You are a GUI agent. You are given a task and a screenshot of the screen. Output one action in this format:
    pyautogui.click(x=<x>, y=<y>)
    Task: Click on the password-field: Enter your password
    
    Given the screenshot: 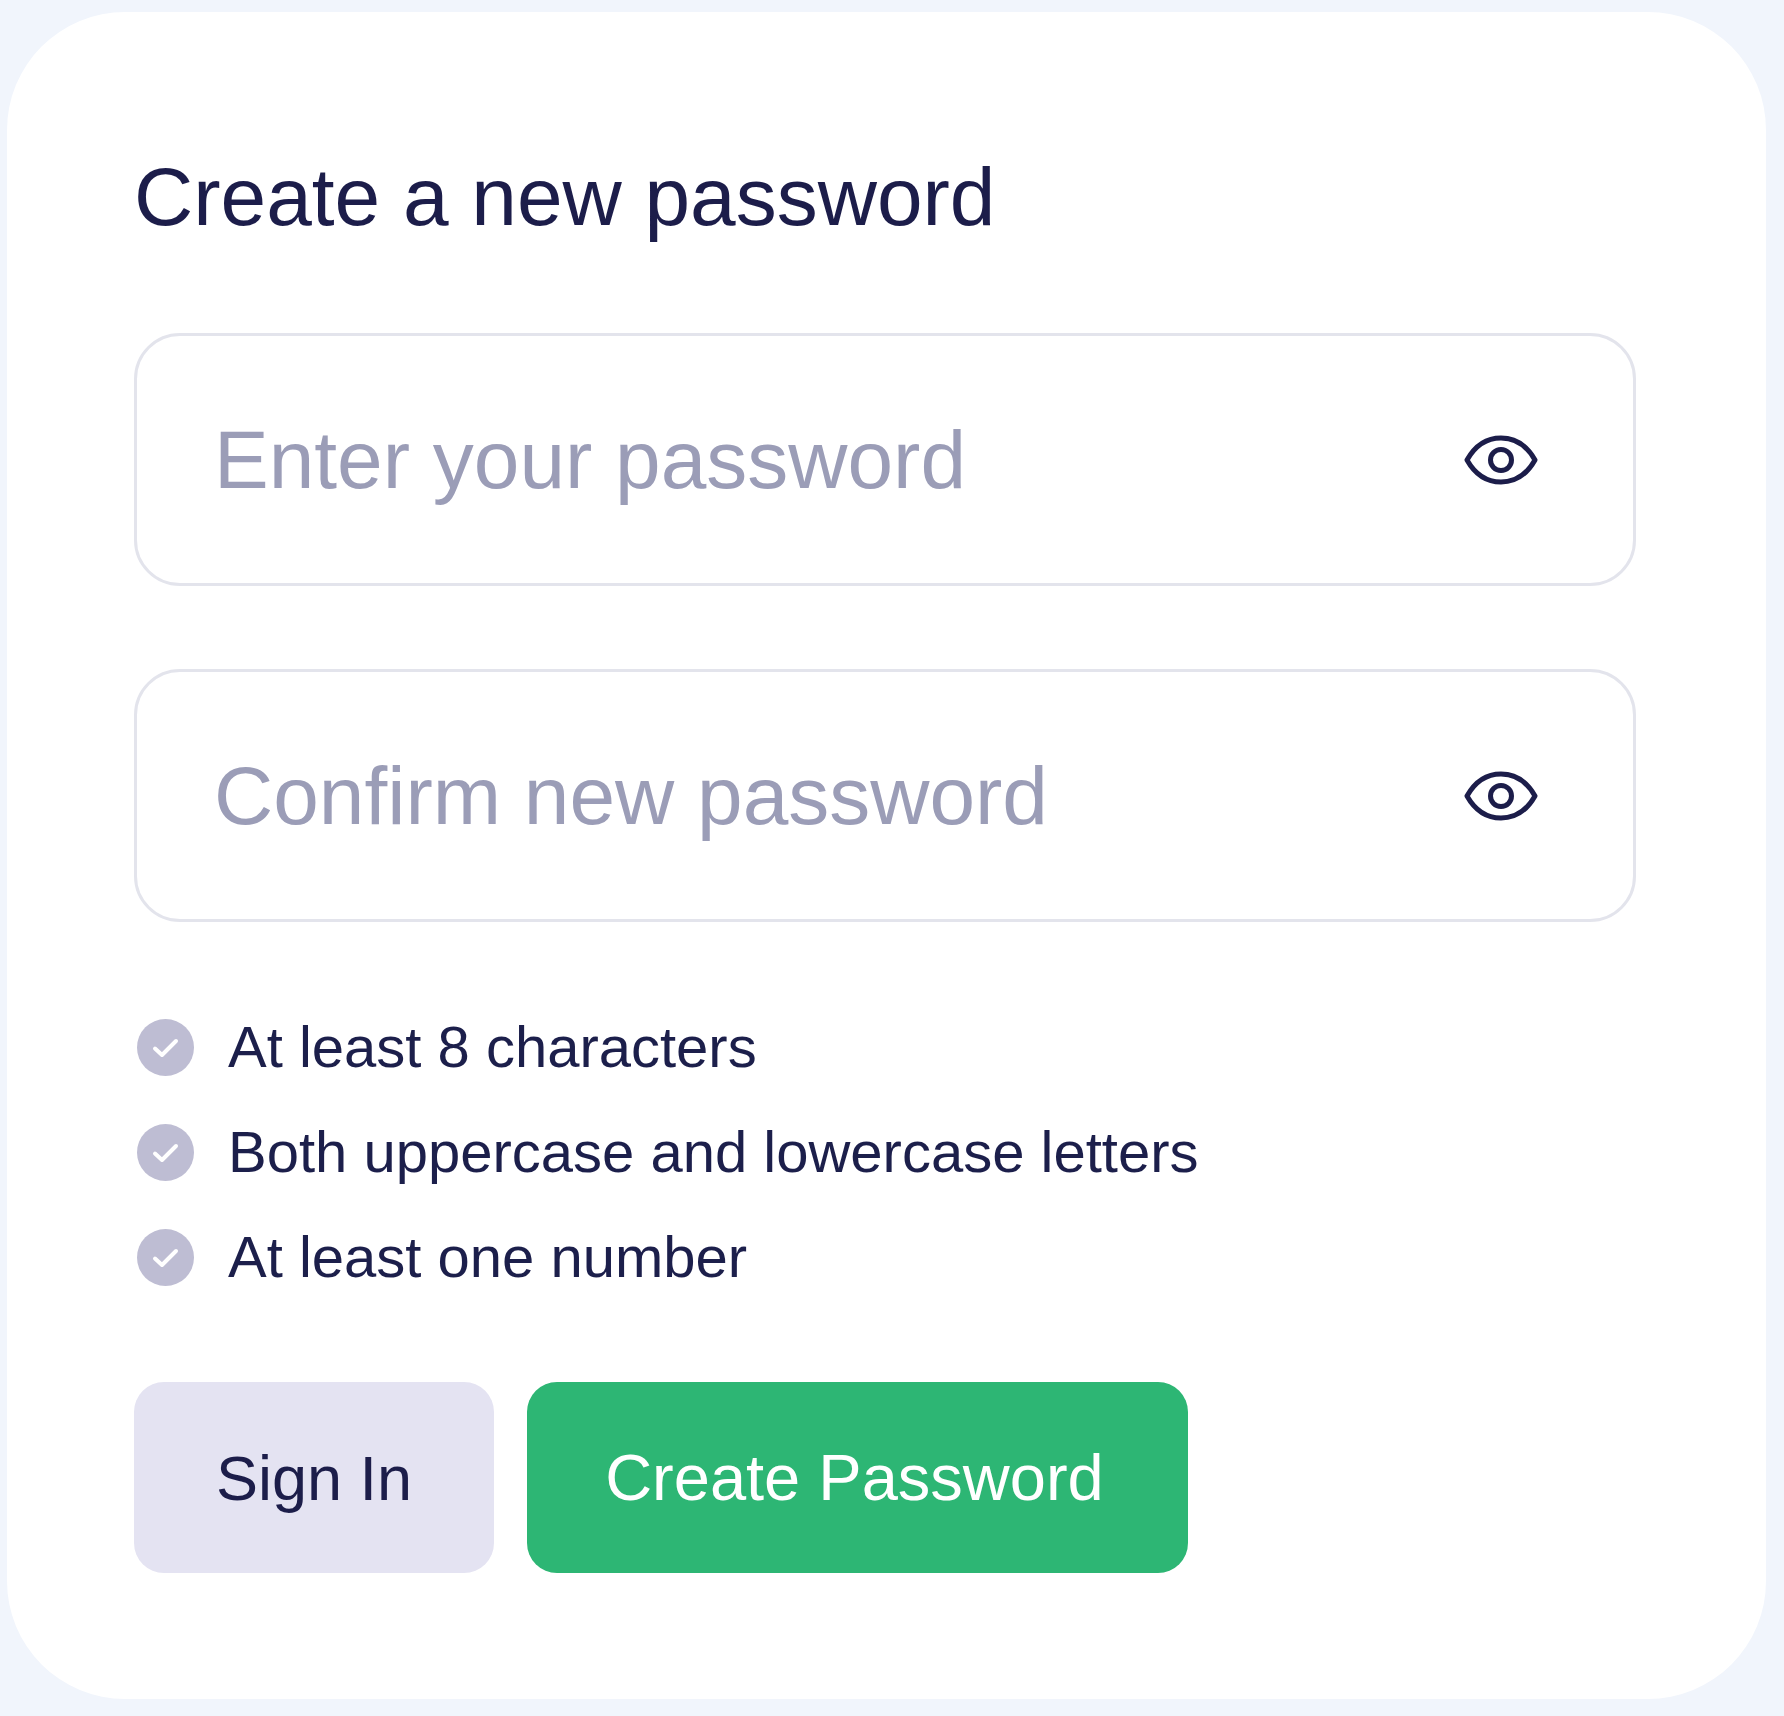 What is the action you would take?
    pyautogui.click(x=885, y=459)
    